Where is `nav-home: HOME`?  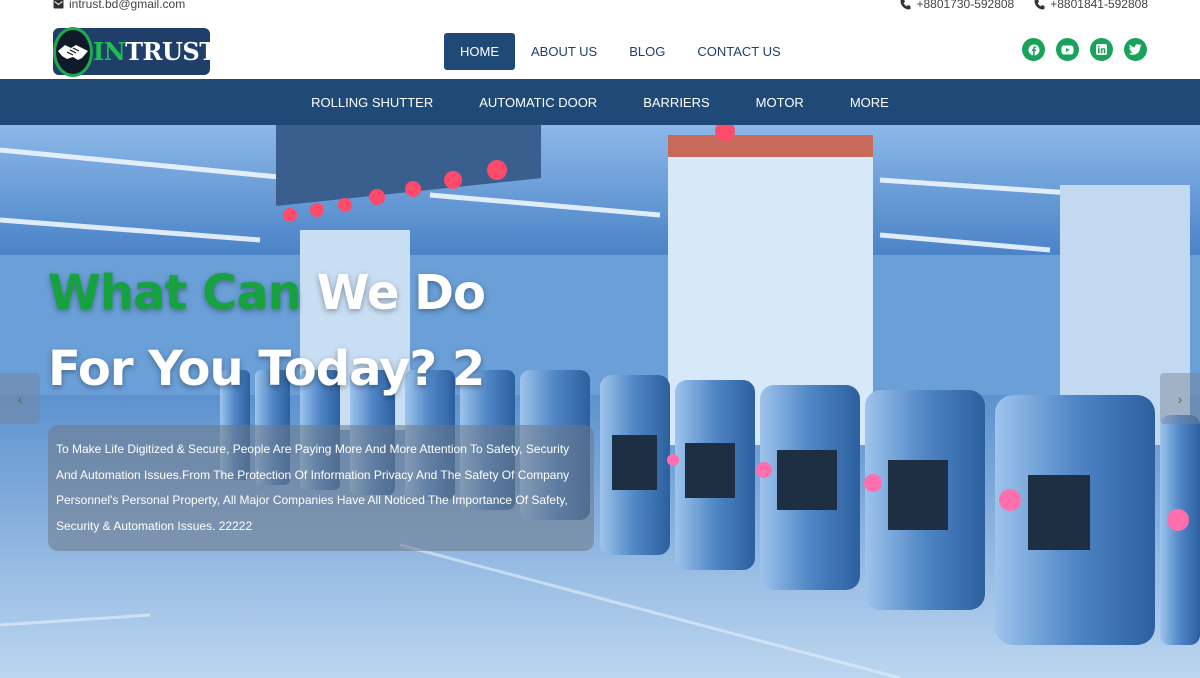
nav-home: HOME is located at coordinates (479, 51).